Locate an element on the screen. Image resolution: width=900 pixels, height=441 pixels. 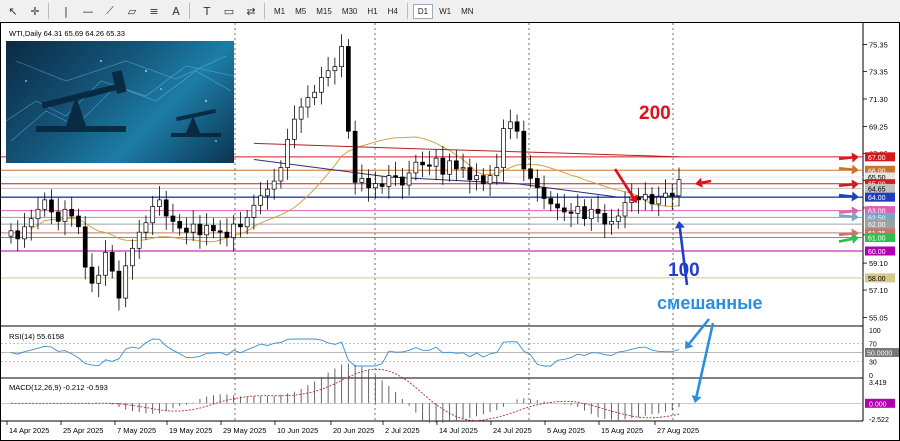
cursor-icon: ↖ is located at coordinates (13, 11).